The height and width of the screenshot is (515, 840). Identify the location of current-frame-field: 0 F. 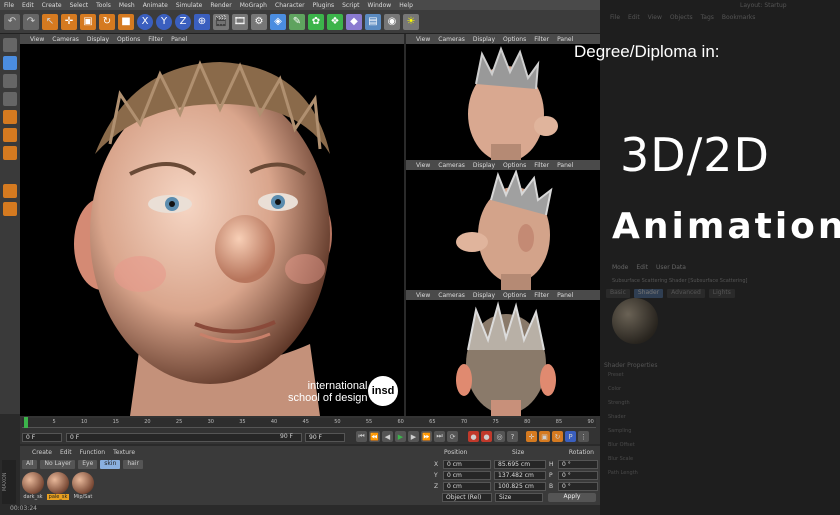
(184, 437).